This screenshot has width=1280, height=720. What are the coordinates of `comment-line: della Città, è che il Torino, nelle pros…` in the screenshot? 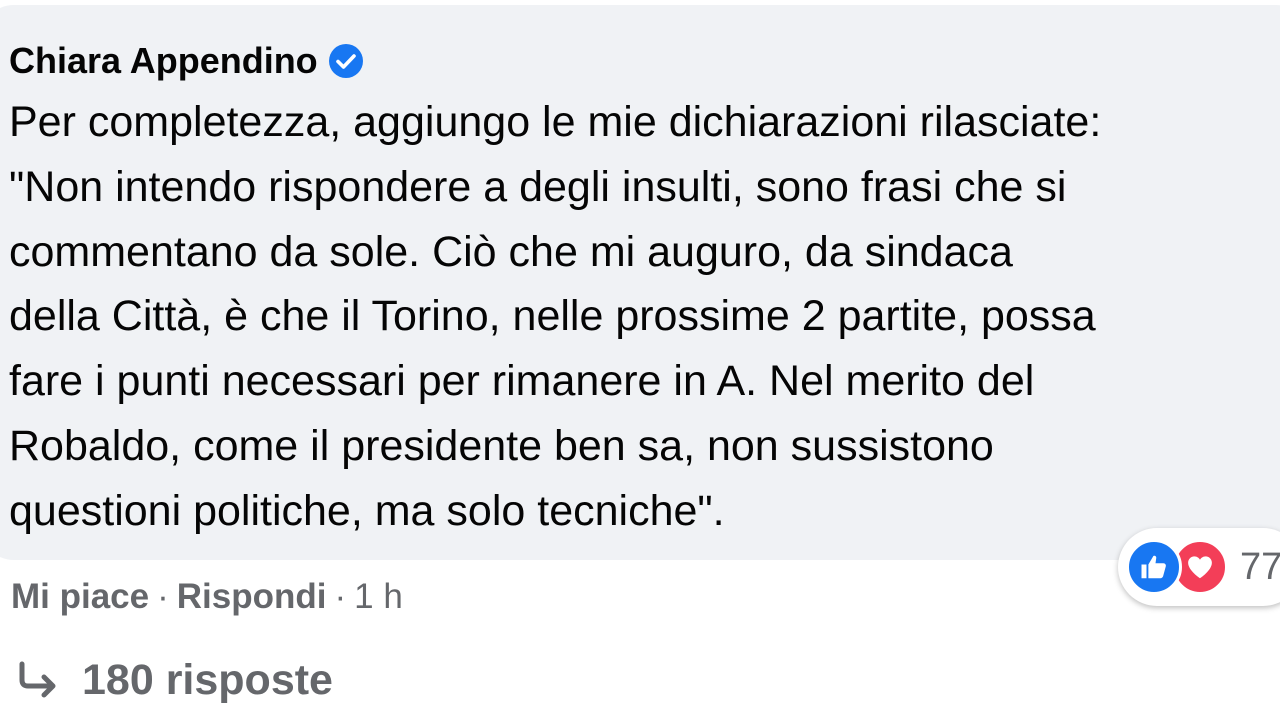 It's located at (552, 316).